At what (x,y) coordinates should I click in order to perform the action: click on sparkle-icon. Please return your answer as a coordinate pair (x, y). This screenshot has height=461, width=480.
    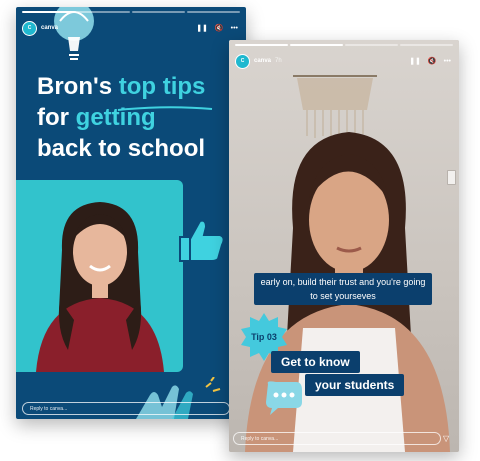
    Looking at the image, I should click on (213, 384).